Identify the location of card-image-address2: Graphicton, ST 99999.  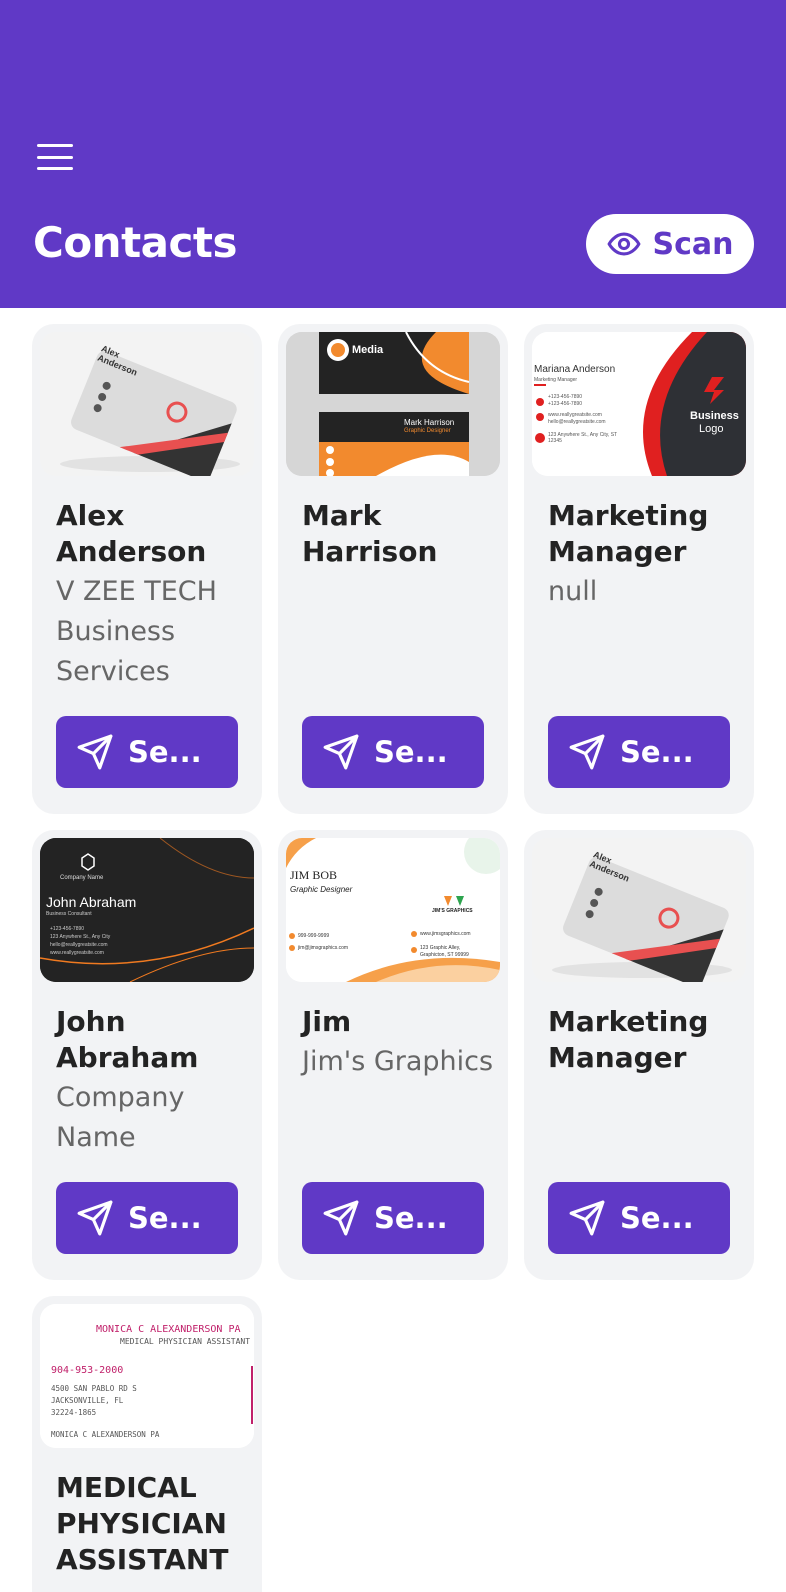
(444, 955).